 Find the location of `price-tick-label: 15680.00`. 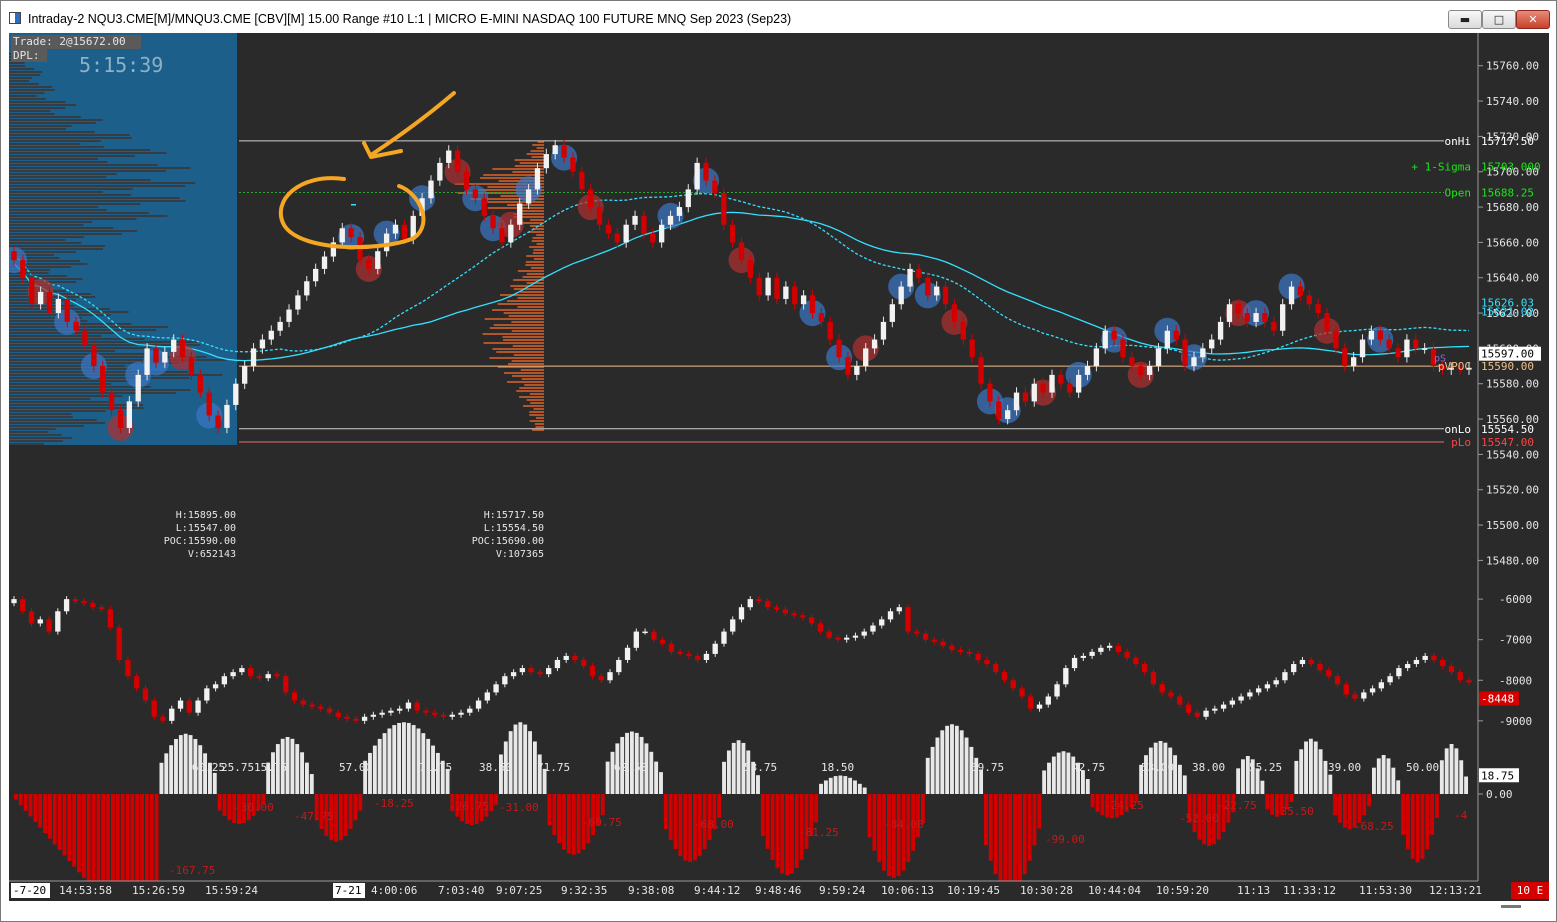

price-tick-label: 15680.00 is located at coordinates (1512, 207).